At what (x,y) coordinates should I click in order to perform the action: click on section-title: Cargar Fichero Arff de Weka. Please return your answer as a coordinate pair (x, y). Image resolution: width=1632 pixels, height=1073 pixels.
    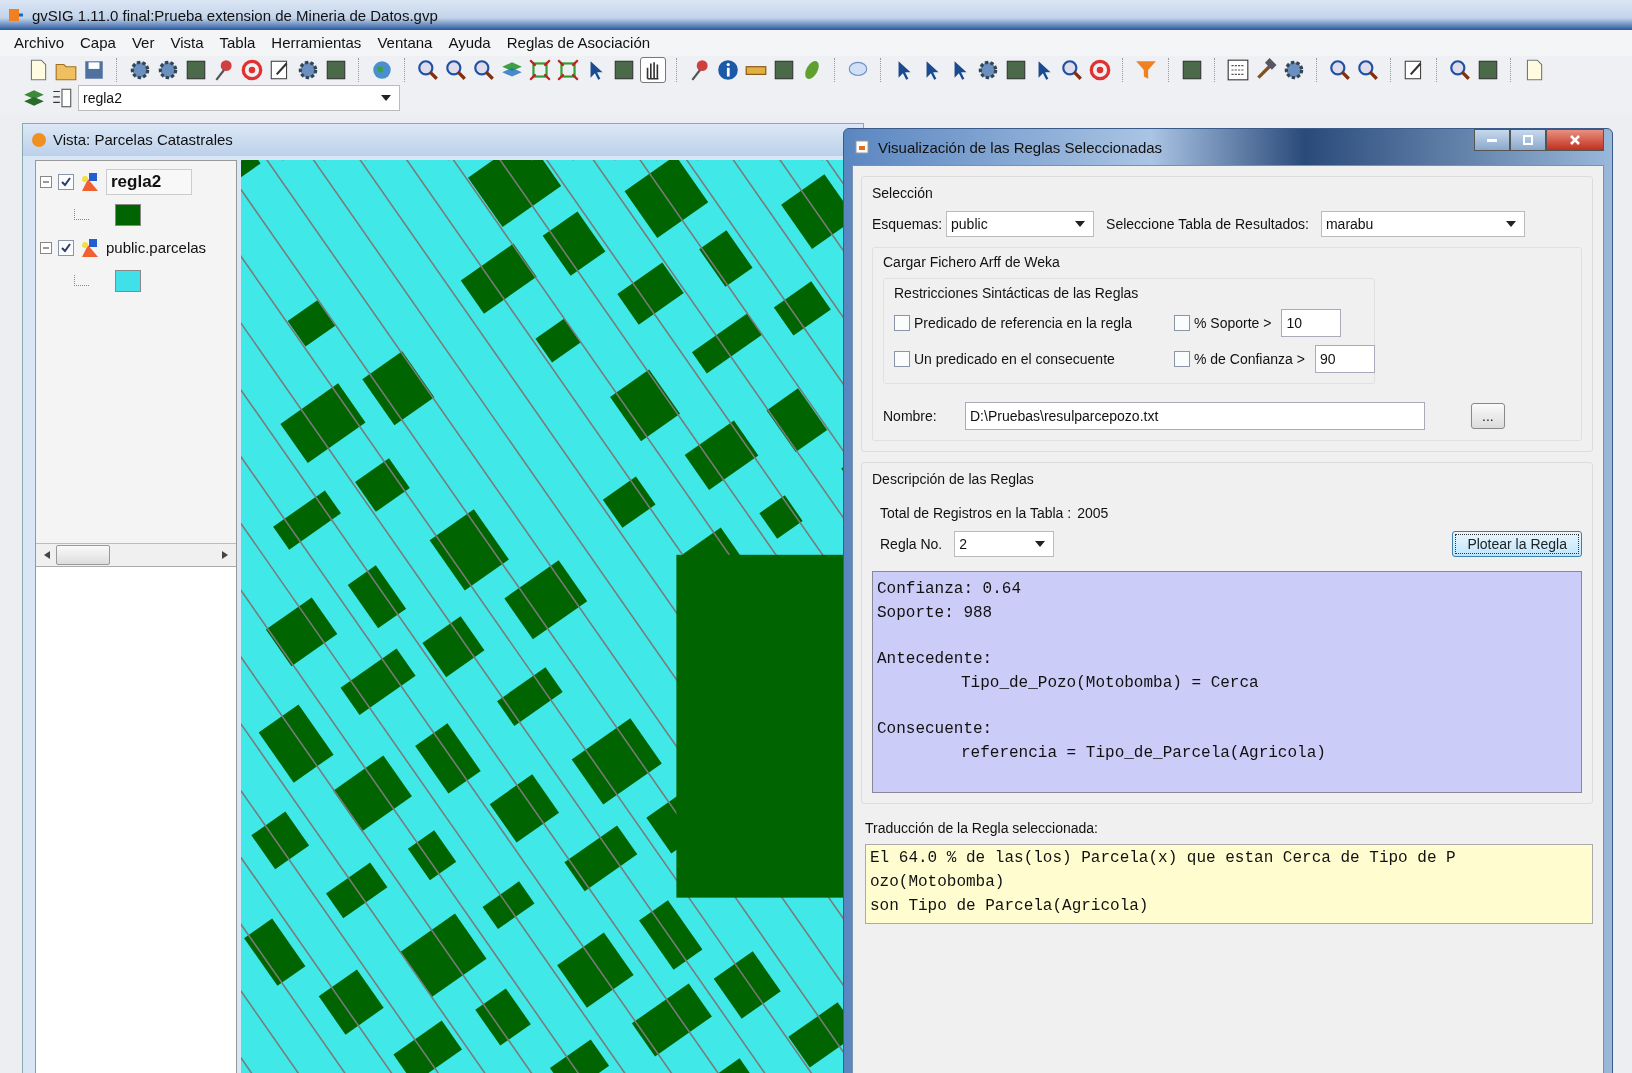
    Looking at the image, I should click on (972, 262).